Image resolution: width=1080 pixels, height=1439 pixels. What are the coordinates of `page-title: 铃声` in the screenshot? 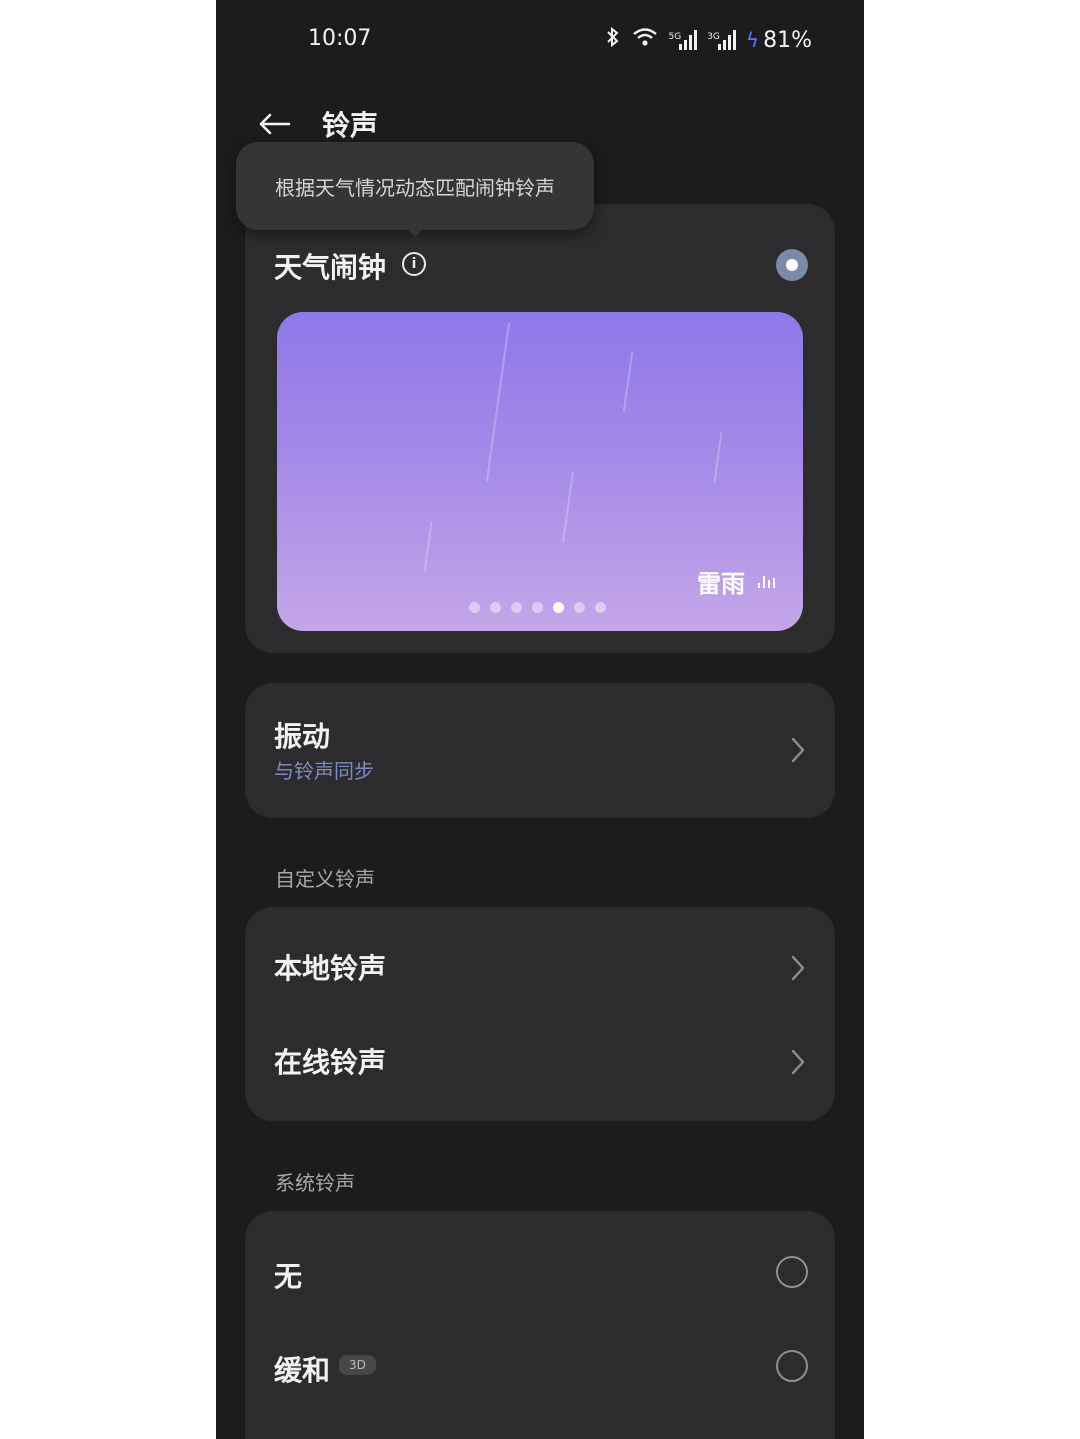 It's located at (350, 125).